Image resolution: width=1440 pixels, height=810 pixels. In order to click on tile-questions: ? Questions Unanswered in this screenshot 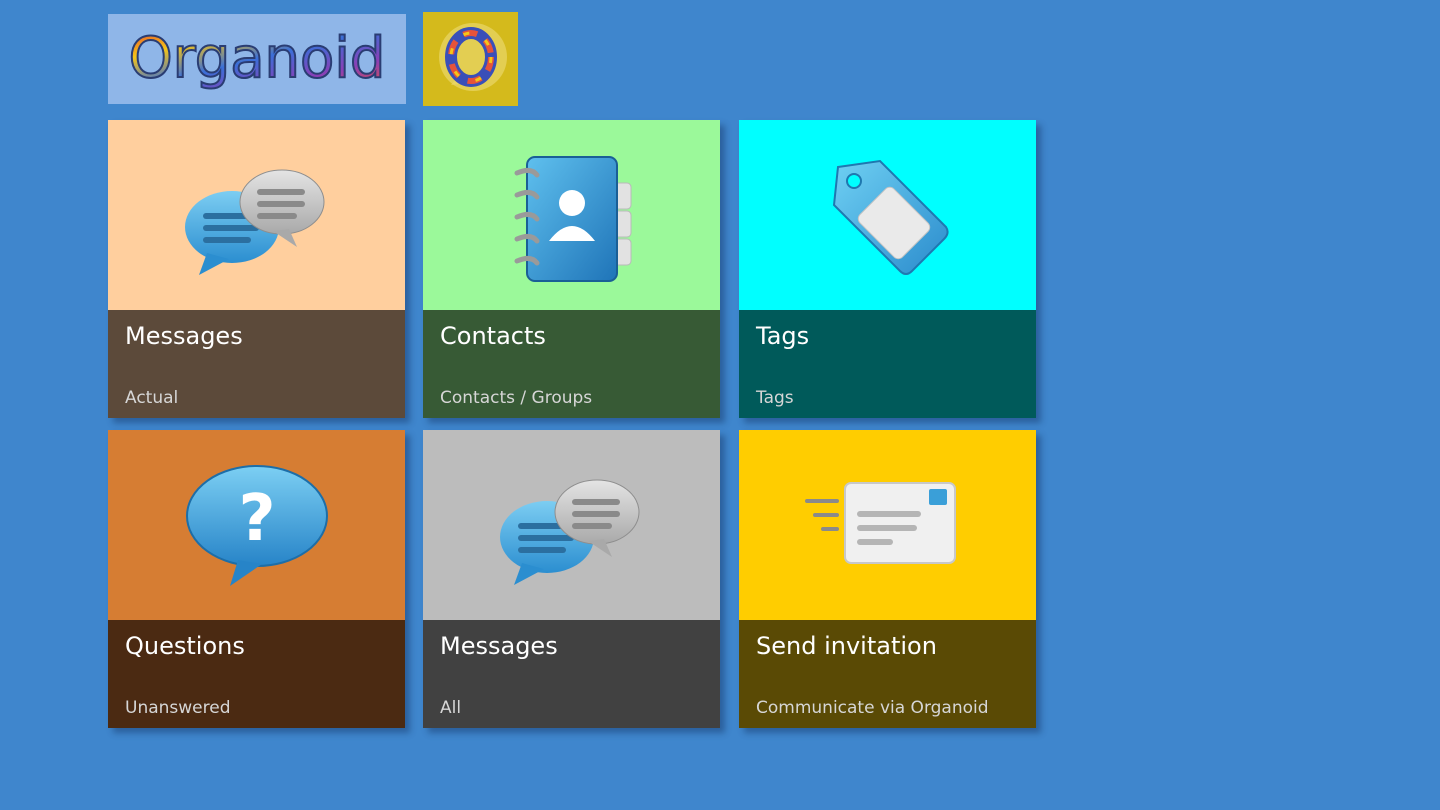, I will do `click(256, 579)`.